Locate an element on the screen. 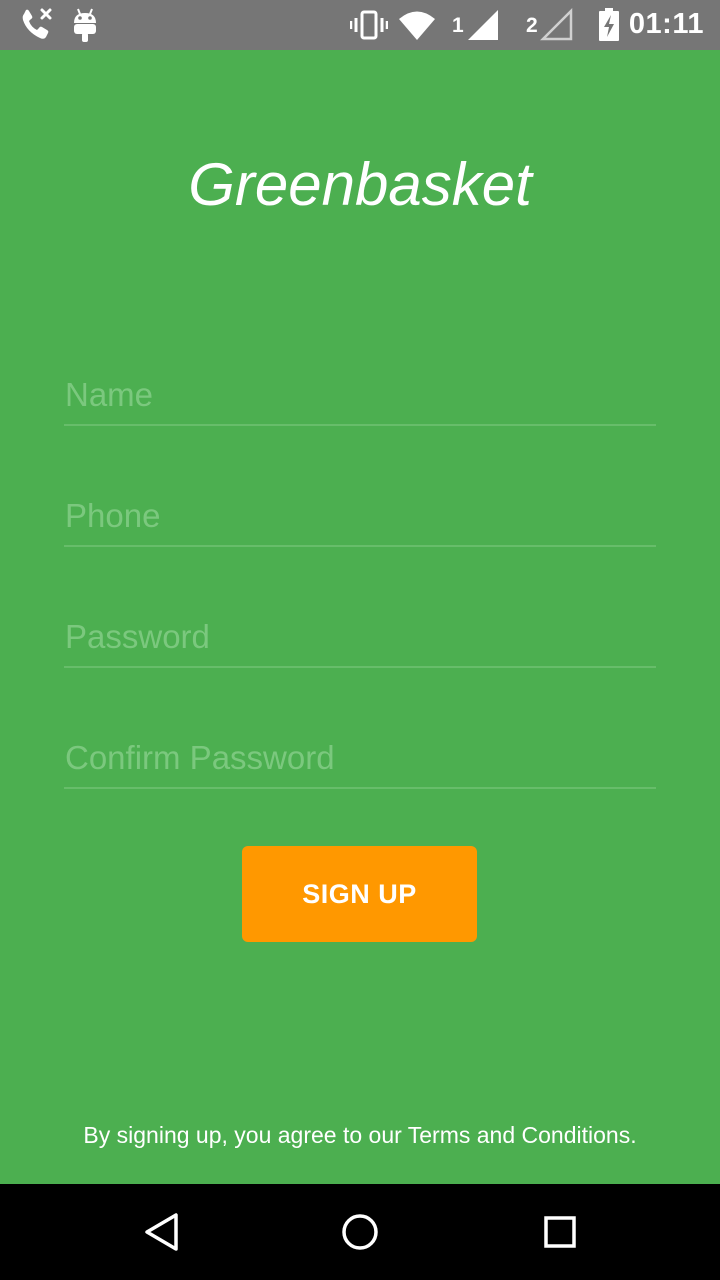 The width and height of the screenshot is (720, 1280). battery-charging-icon is located at coordinates (609, 27).